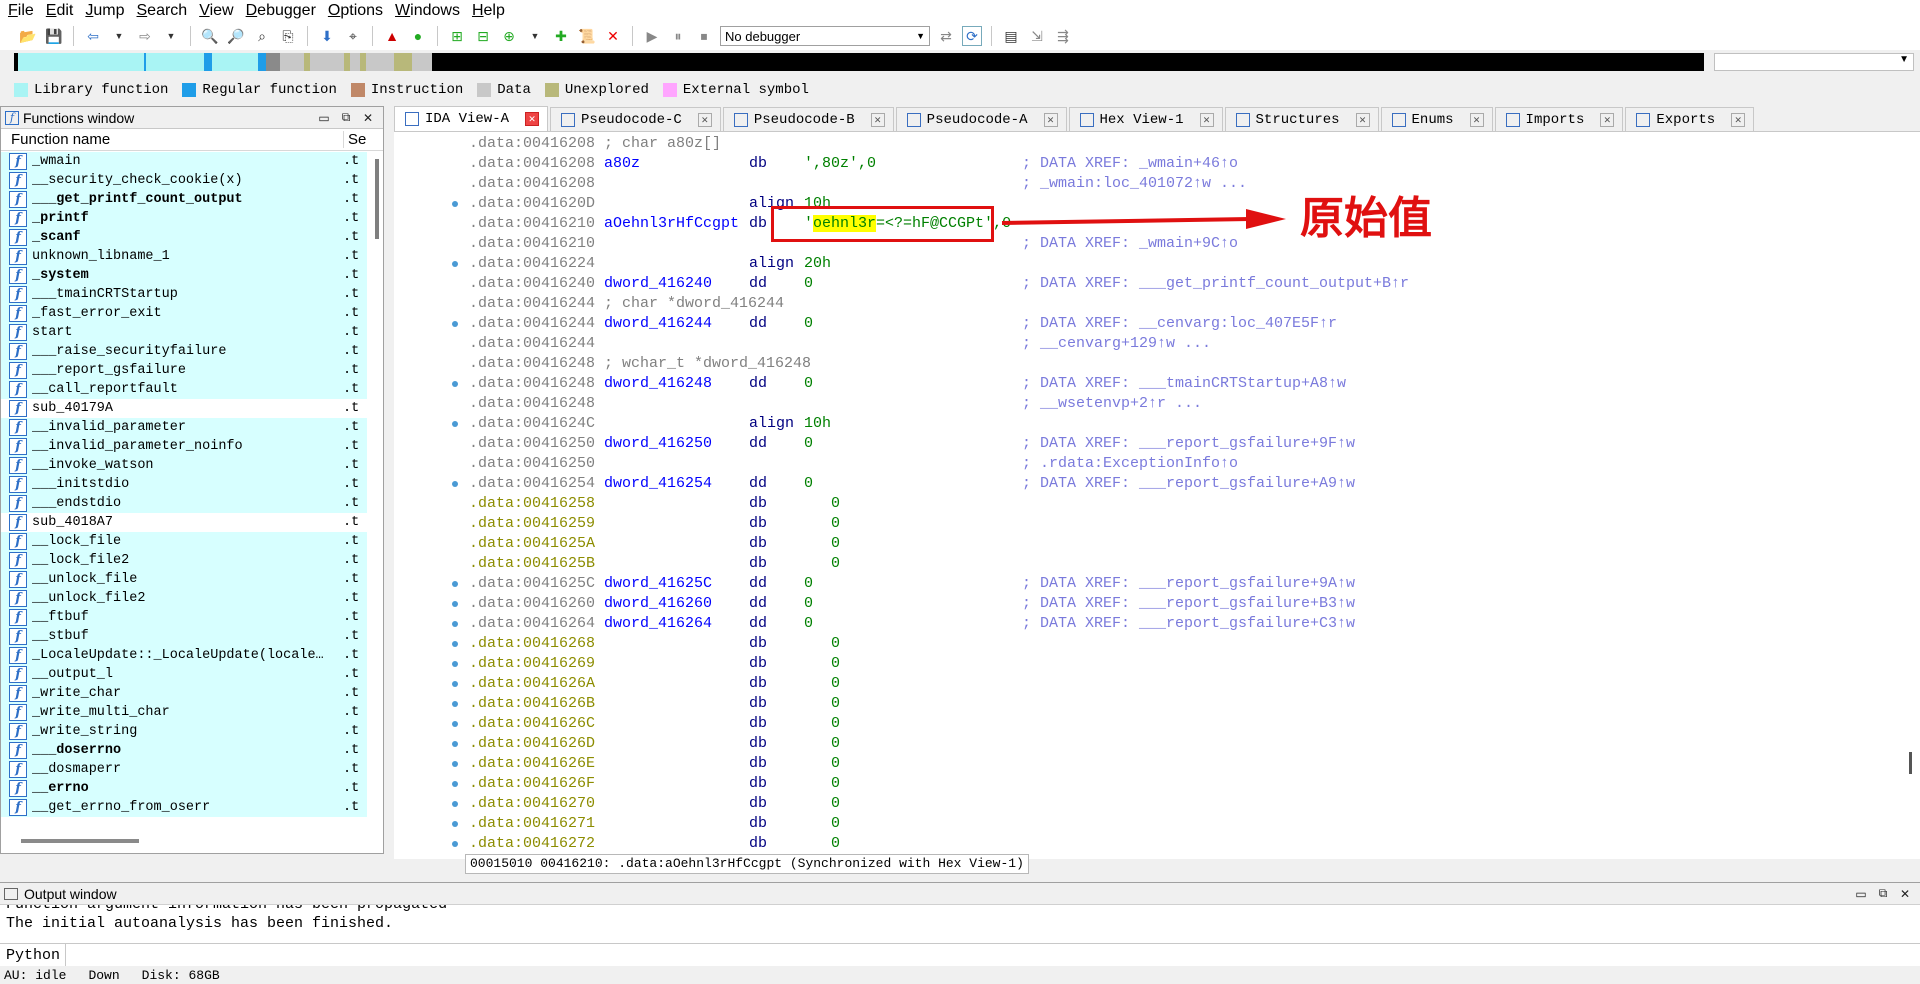 The image size is (1920, 984). What do you see at coordinates (218, 11) in the screenshot?
I see `menu-view: View` at bounding box center [218, 11].